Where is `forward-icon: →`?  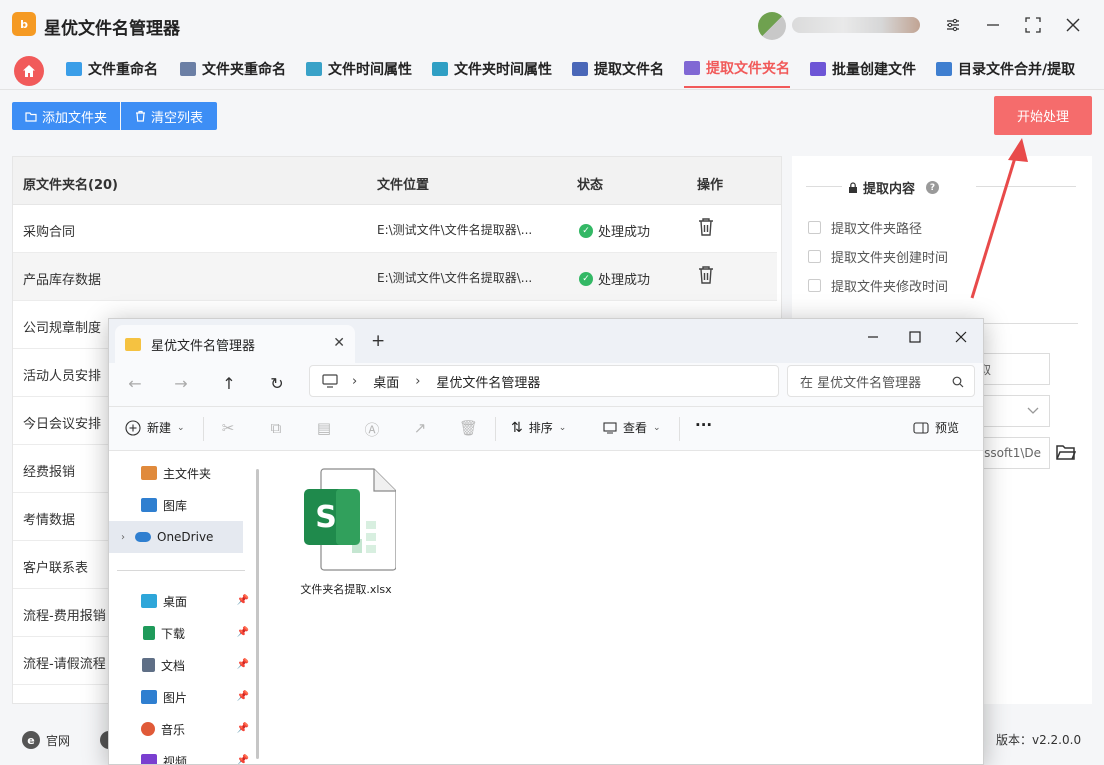 forward-icon: → is located at coordinates (181, 383).